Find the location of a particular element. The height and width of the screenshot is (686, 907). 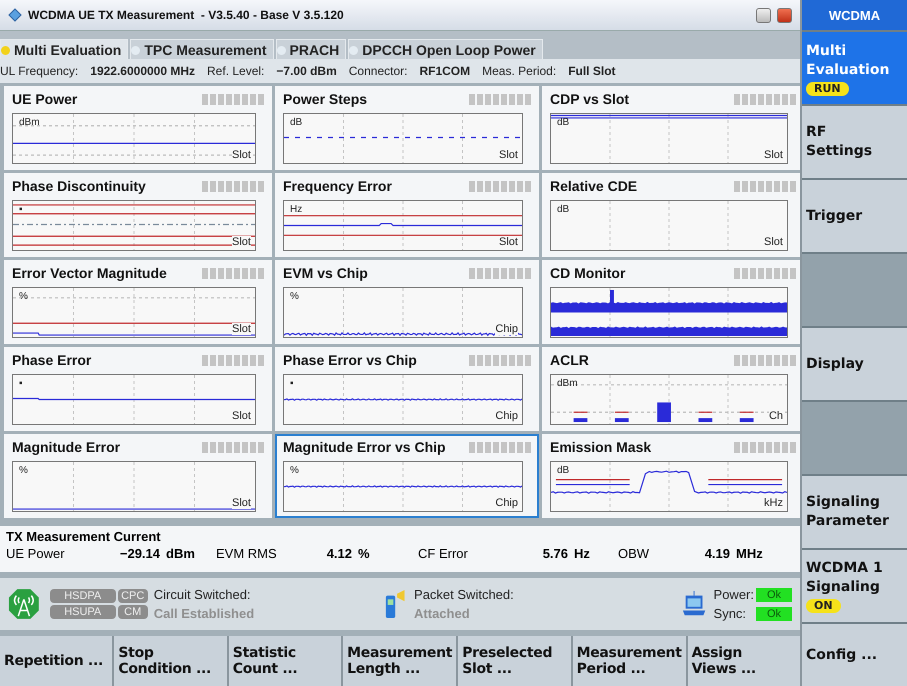

minimize-button is located at coordinates (763, 15).